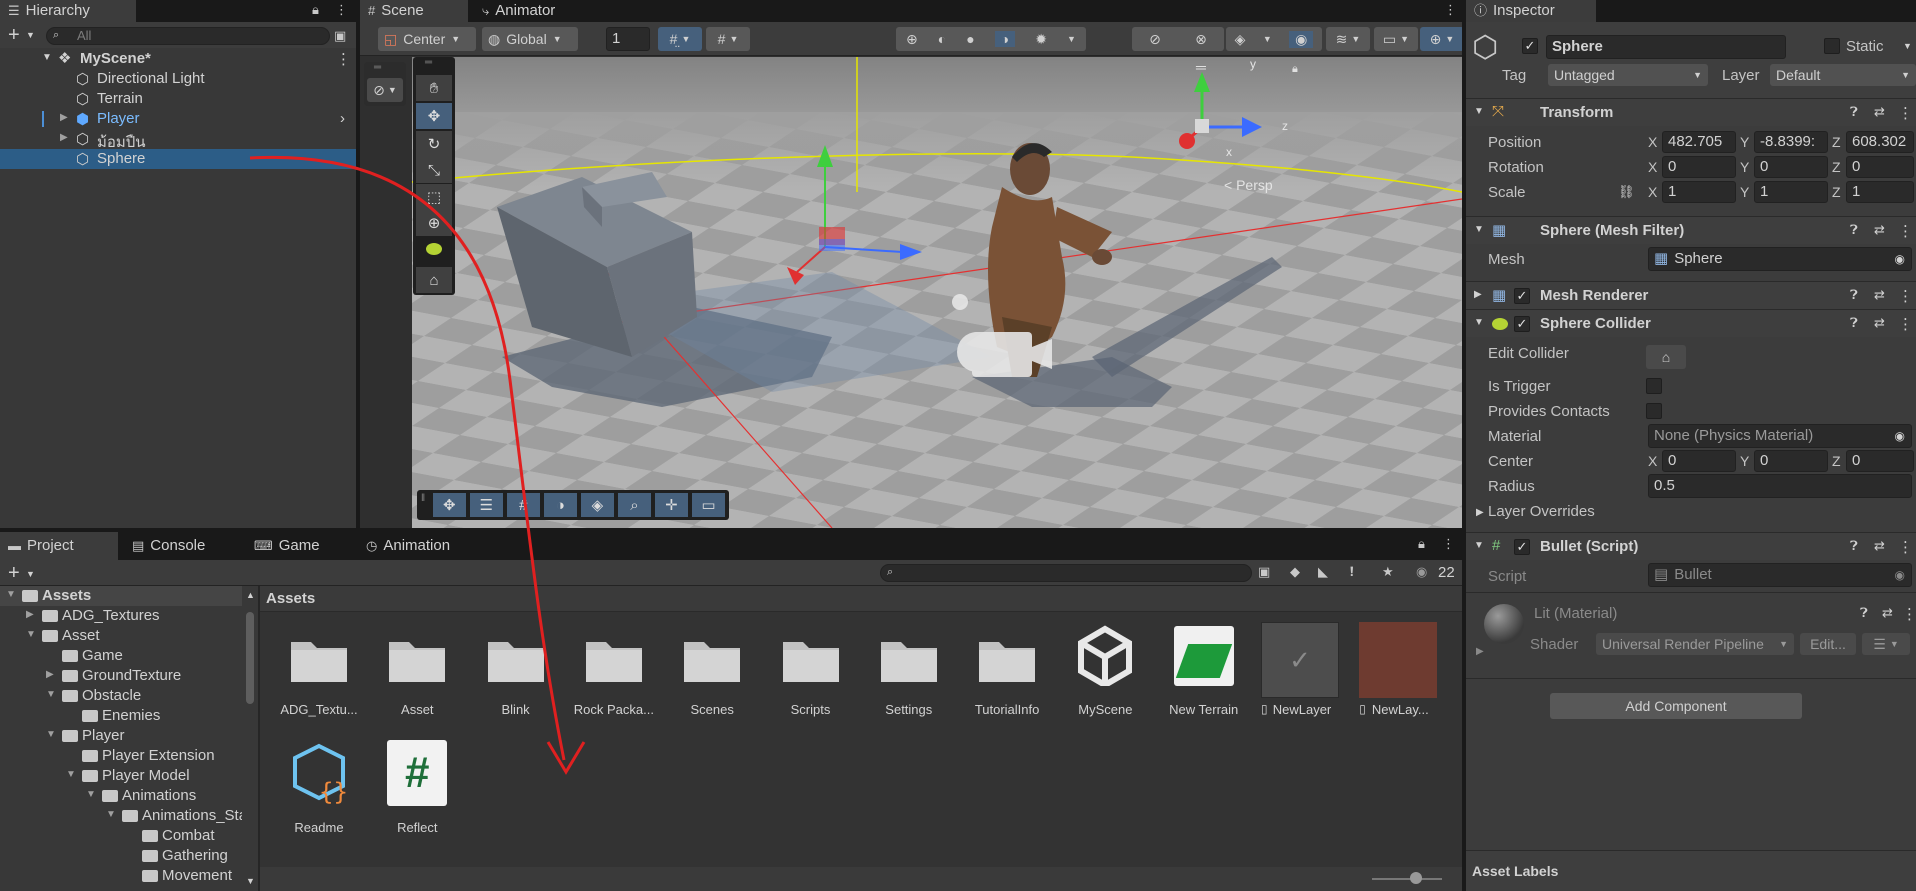 The height and width of the screenshot is (891, 1916). I want to click on layers-overlay-icon: ◈, so click(597, 505).